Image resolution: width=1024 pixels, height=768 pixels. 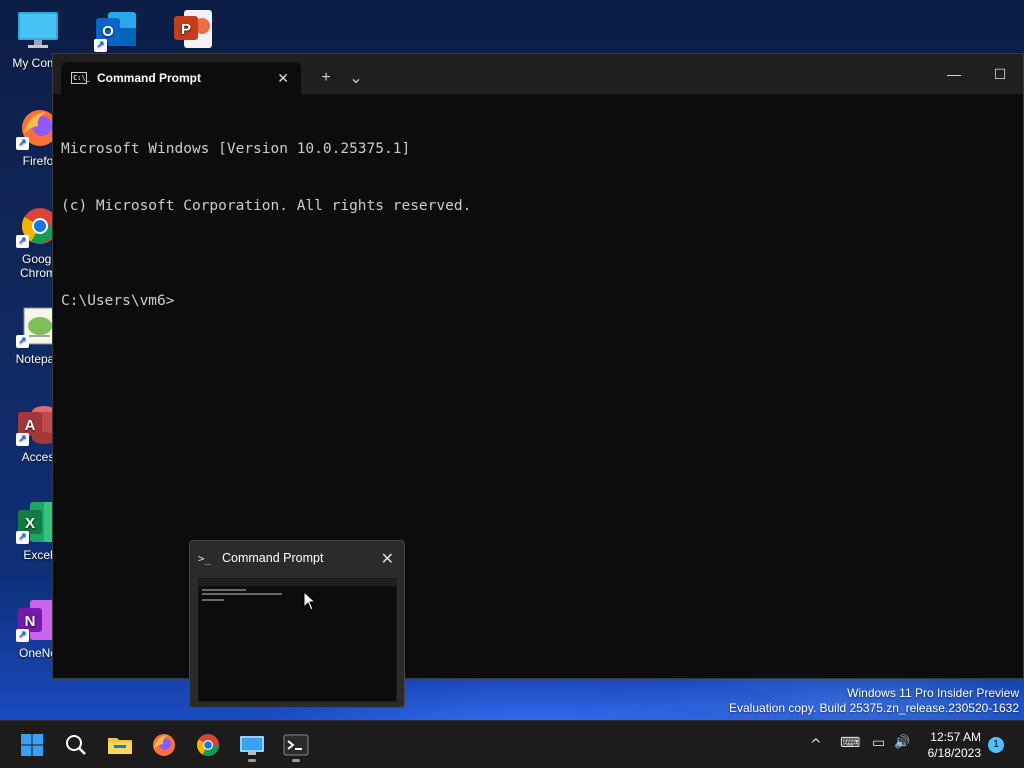 What do you see at coordinates (80, 78) in the screenshot?
I see `cmd-icon: C:\_` at bounding box center [80, 78].